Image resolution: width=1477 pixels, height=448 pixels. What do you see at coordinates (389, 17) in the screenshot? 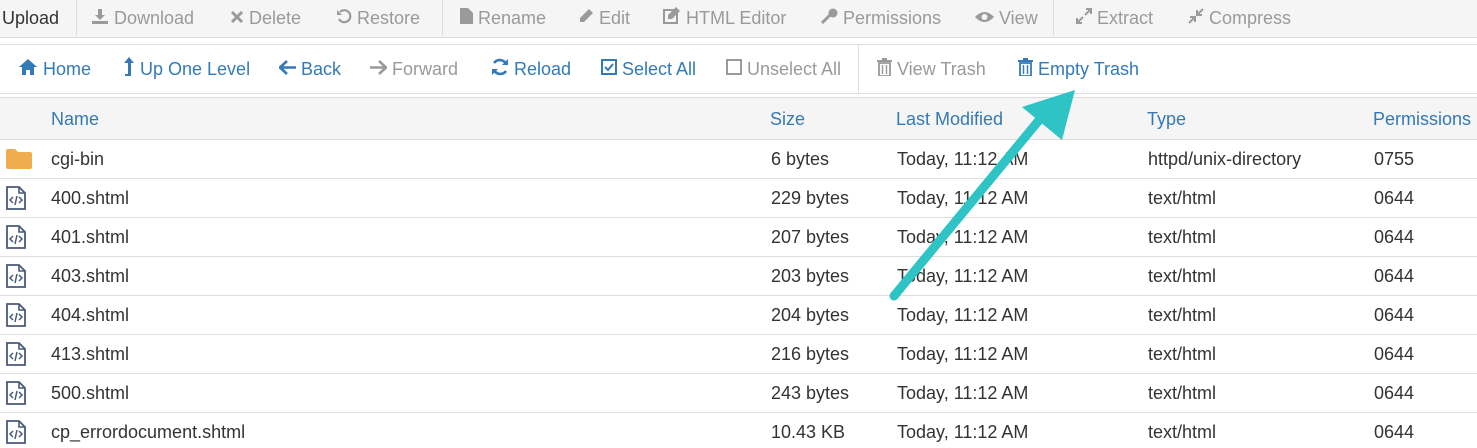
I see `restore-label: Restore` at bounding box center [389, 17].